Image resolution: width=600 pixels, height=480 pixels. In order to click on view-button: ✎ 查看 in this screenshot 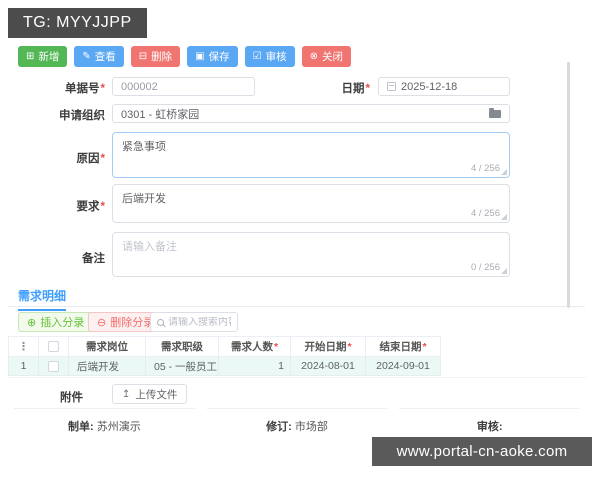, I will do `click(99, 56)`.